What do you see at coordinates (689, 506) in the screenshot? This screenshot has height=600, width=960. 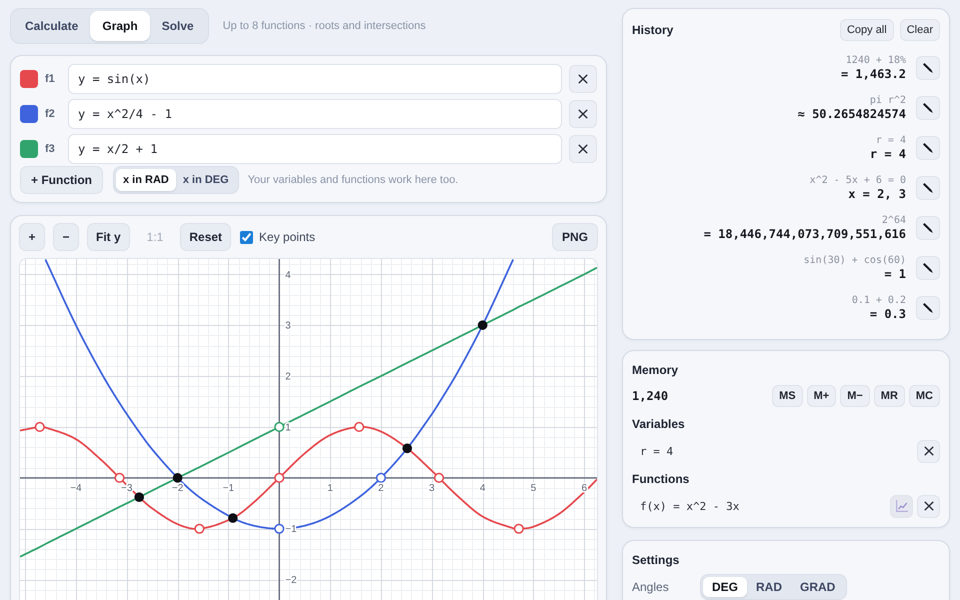 I see `function-entry: f(x) = x^2 - 3x` at bounding box center [689, 506].